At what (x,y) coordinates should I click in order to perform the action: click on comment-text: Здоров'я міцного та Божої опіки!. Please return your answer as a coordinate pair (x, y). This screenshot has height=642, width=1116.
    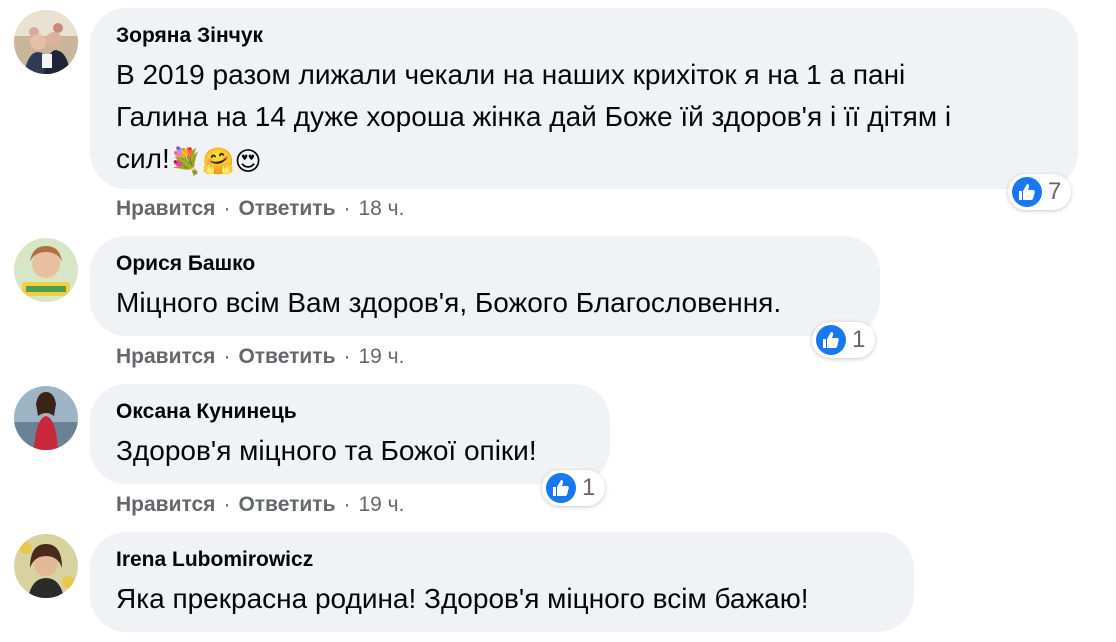
    Looking at the image, I should click on (326, 450).